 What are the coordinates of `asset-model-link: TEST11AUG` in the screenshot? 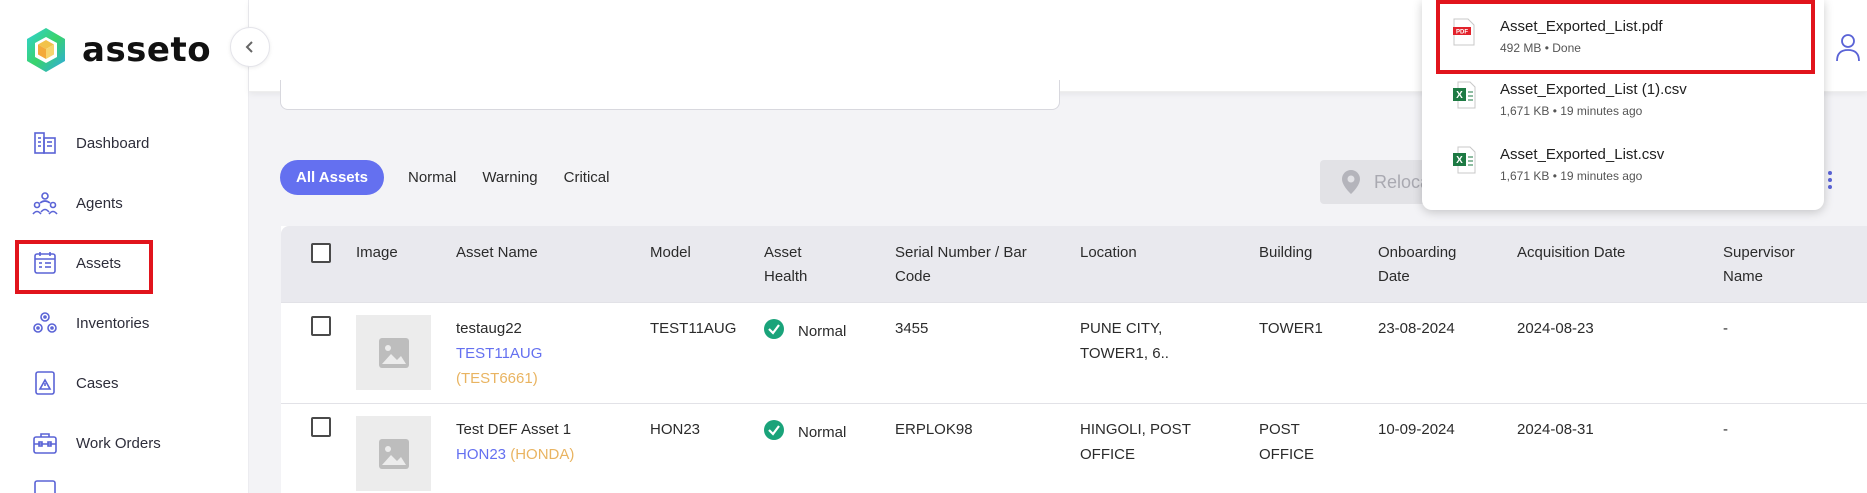 It's located at (499, 353).